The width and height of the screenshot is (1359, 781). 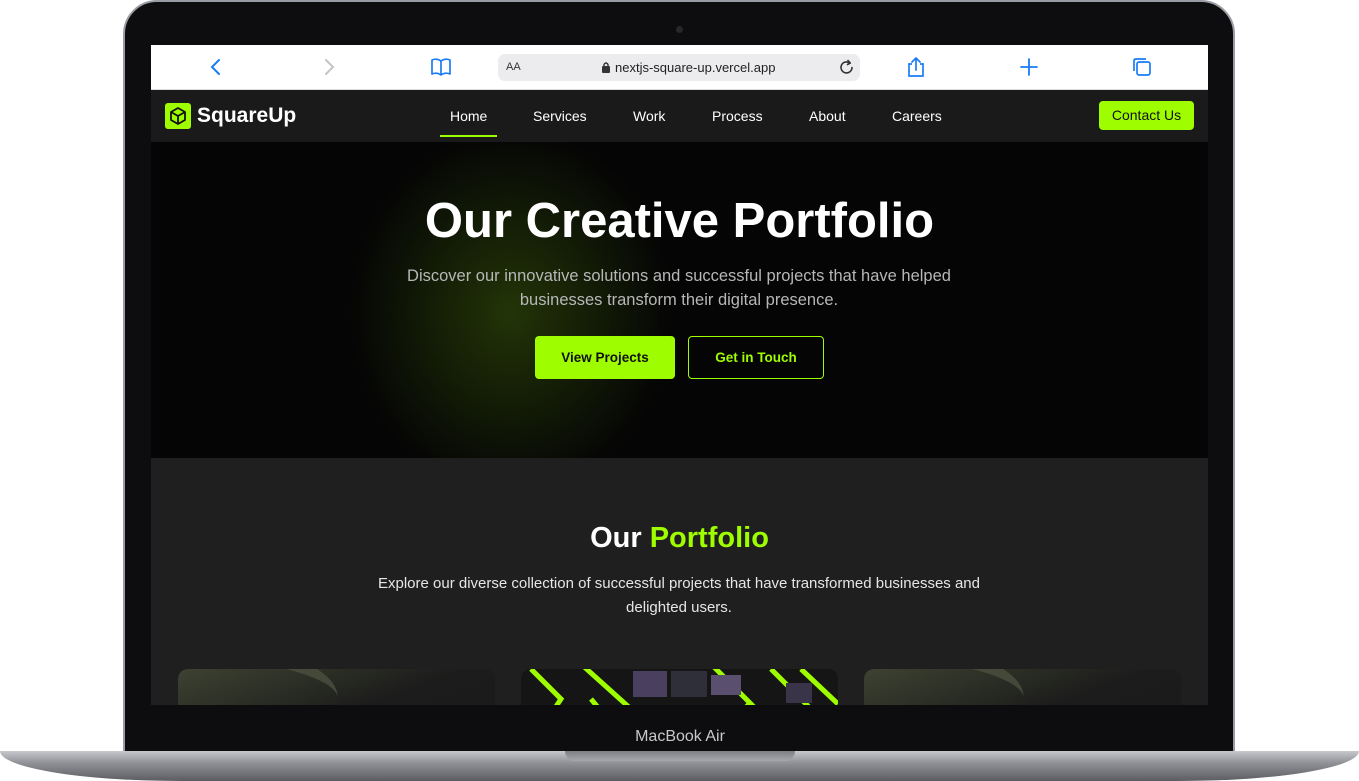 I want to click on device-label: MacBook Air, so click(x=680, y=736).